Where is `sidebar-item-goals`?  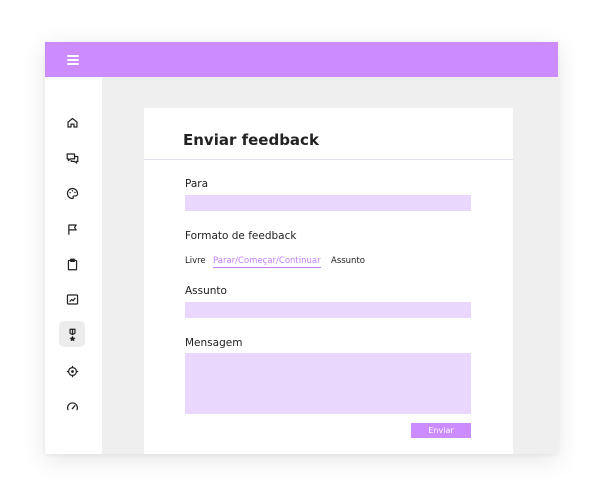 sidebar-item-goals is located at coordinates (72, 371).